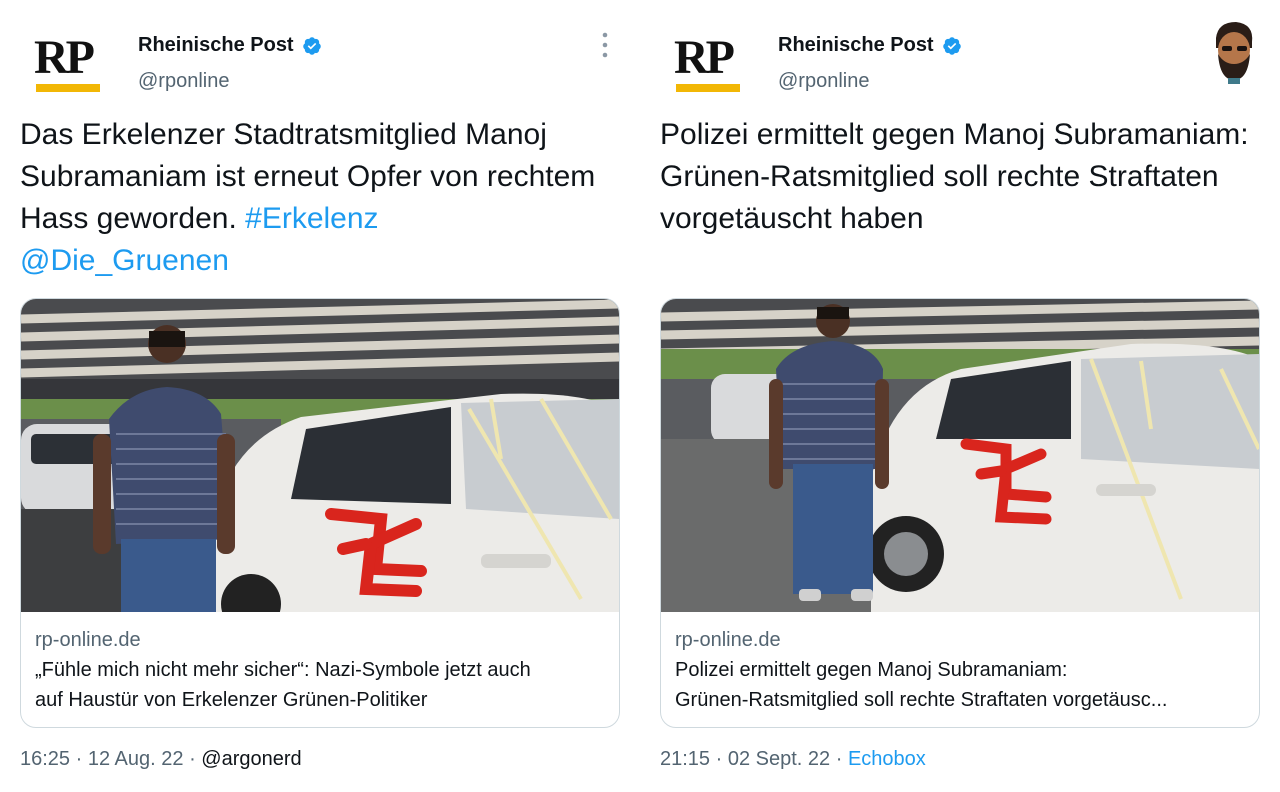  Describe the element at coordinates (311, 218) in the screenshot. I see `hashtag-link: #Erkelenz` at that location.